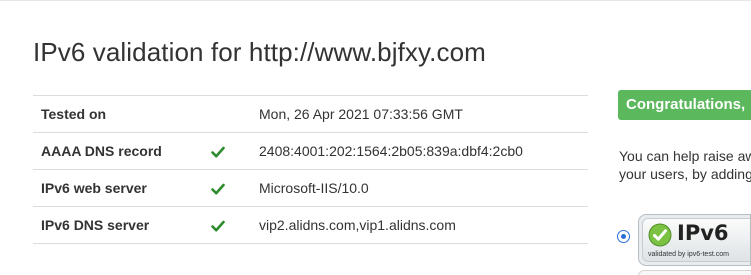  What do you see at coordinates (117, 225) in the screenshot?
I see `row-label-dns-server: IPv6 DNS server` at bounding box center [117, 225].